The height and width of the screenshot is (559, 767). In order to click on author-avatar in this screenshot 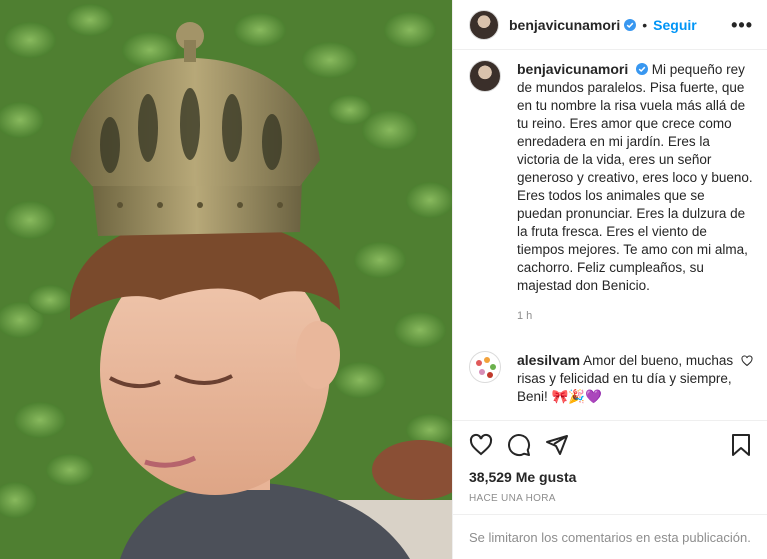, I will do `click(484, 24)`.